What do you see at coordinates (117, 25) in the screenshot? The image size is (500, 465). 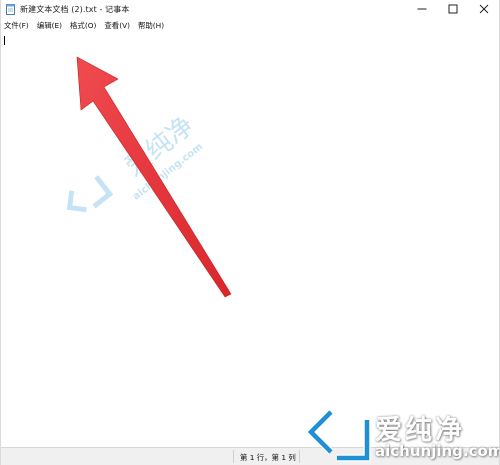 I see `menu-view: 查看(V)` at bounding box center [117, 25].